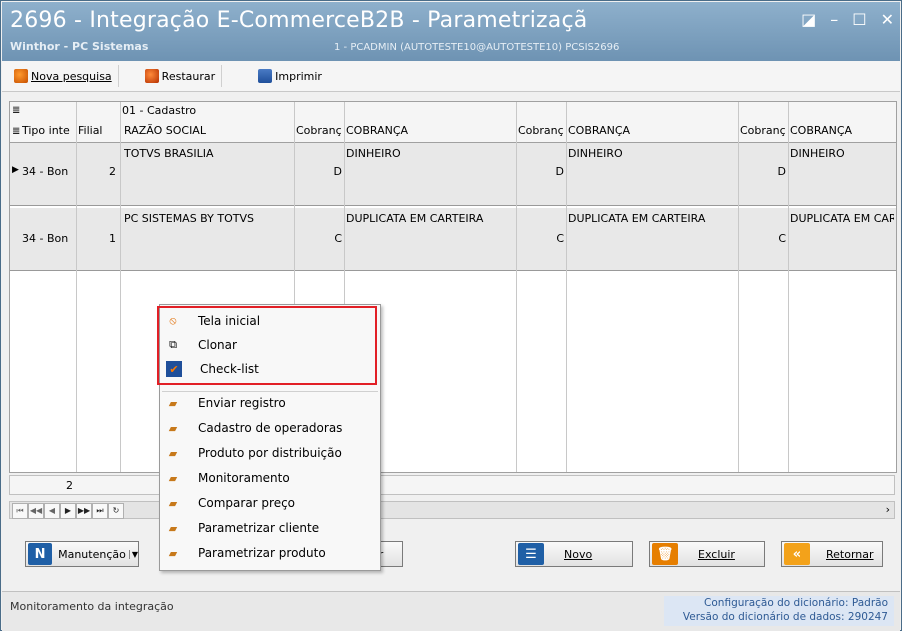 The height and width of the screenshot is (631, 902). Describe the element at coordinates (290, 76) in the screenshot. I see `print-button: Imprimir` at that location.